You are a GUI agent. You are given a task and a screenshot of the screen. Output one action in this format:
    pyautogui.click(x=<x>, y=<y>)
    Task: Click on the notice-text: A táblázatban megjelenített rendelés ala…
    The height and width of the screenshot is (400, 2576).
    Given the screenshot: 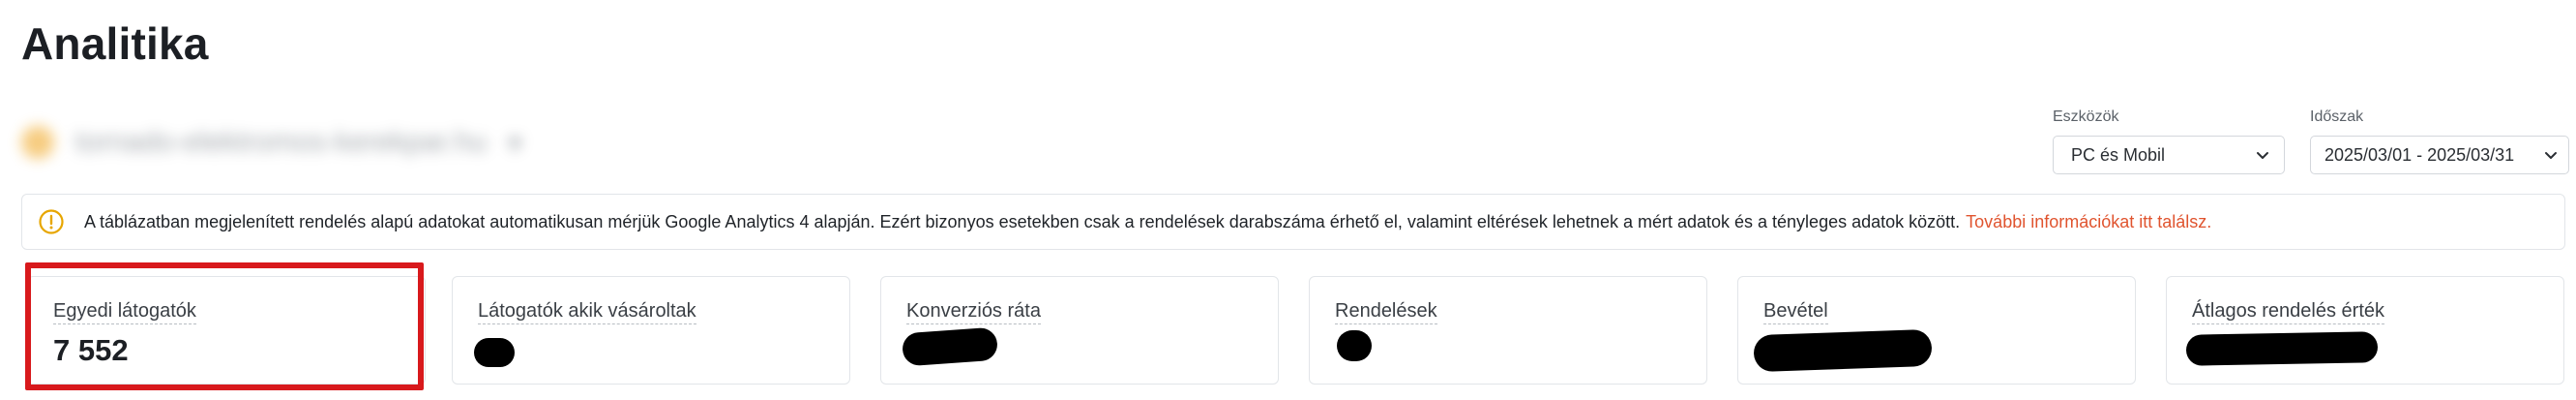 What is the action you would take?
    pyautogui.click(x=1022, y=221)
    